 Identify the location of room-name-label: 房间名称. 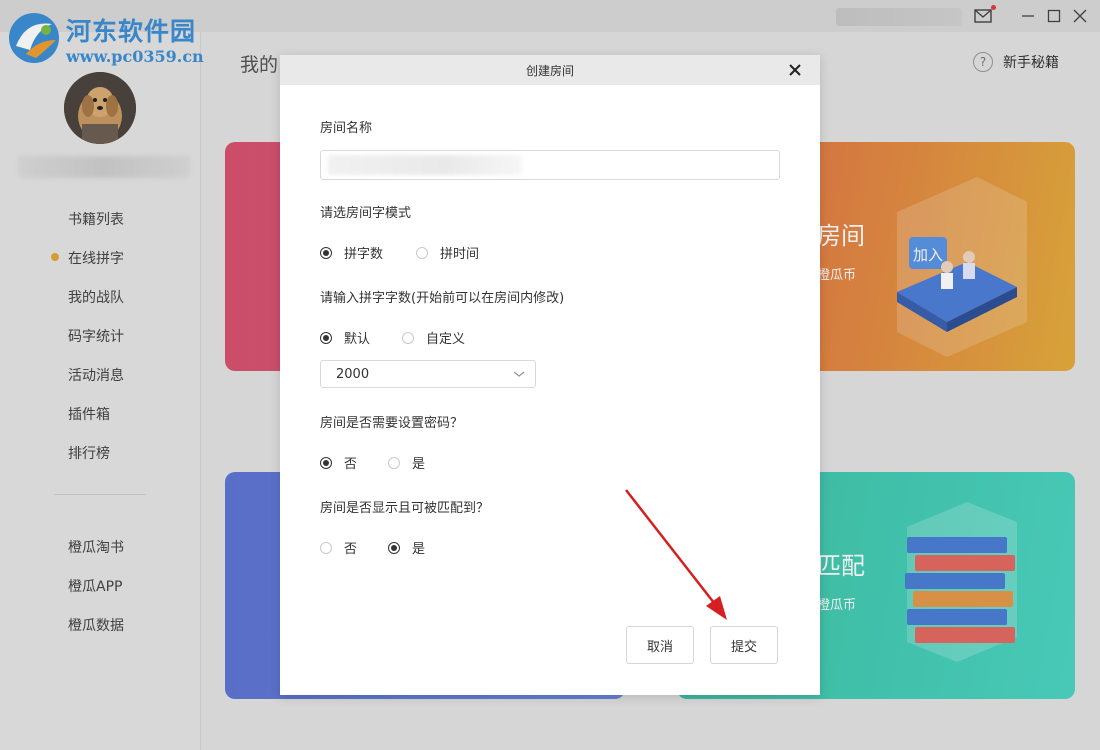
(346, 128).